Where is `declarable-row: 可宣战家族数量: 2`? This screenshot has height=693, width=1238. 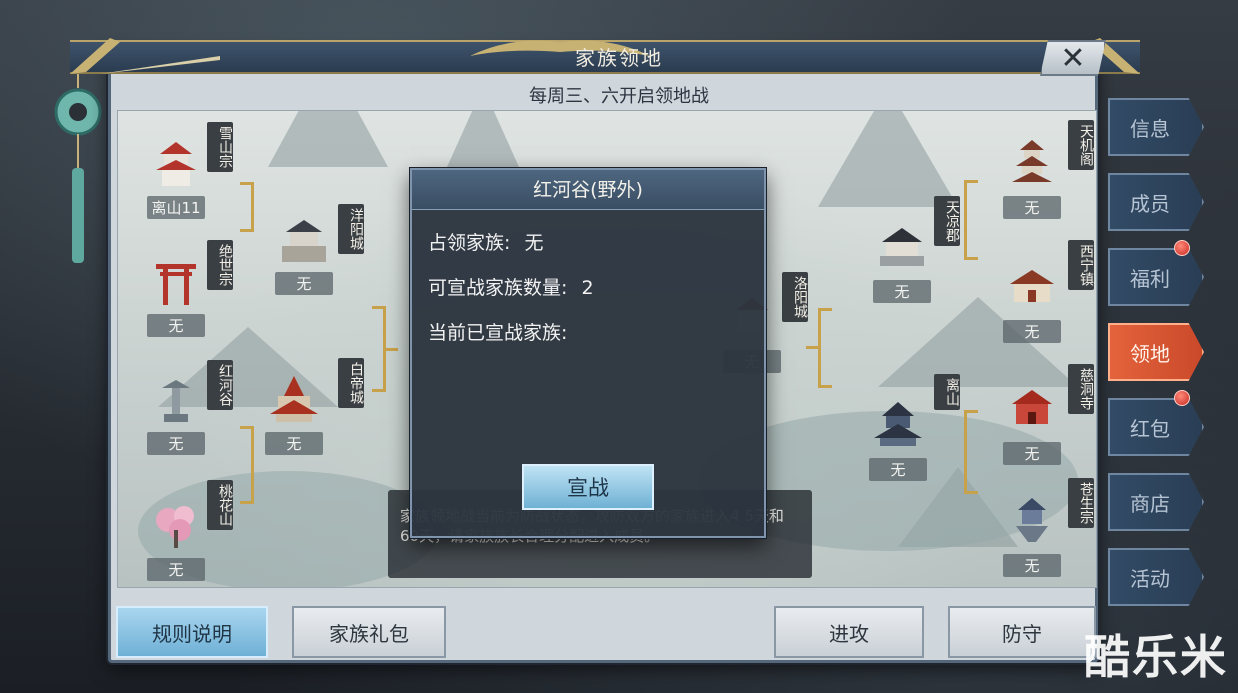 declarable-row: 可宣战家族数量: 2 is located at coordinates (511, 286).